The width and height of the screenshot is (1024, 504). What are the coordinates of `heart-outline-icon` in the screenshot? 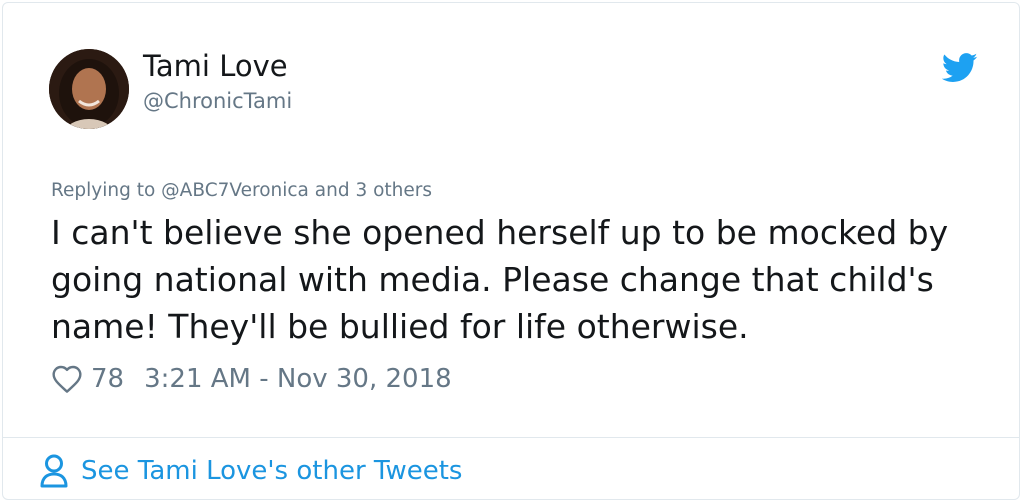 It's located at (67, 379).